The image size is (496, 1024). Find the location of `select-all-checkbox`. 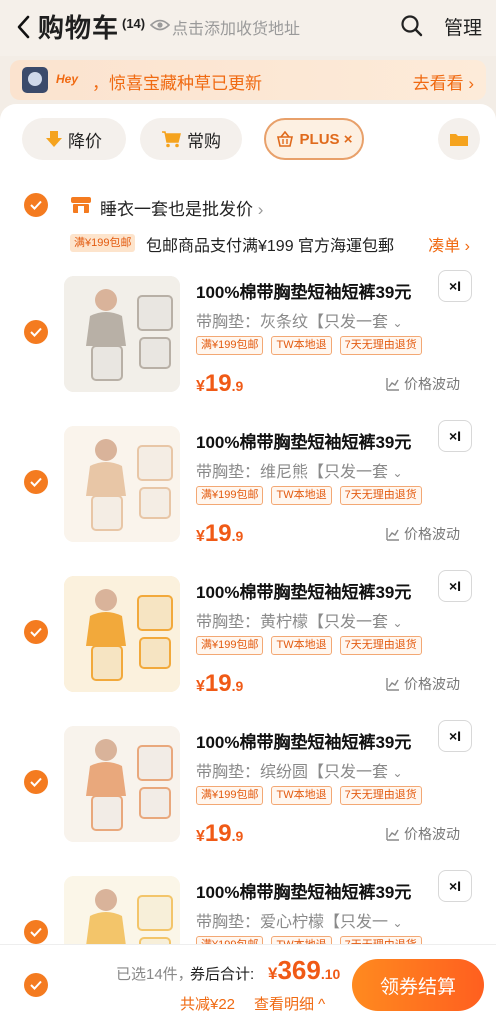

select-all-checkbox is located at coordinates (36, 985).